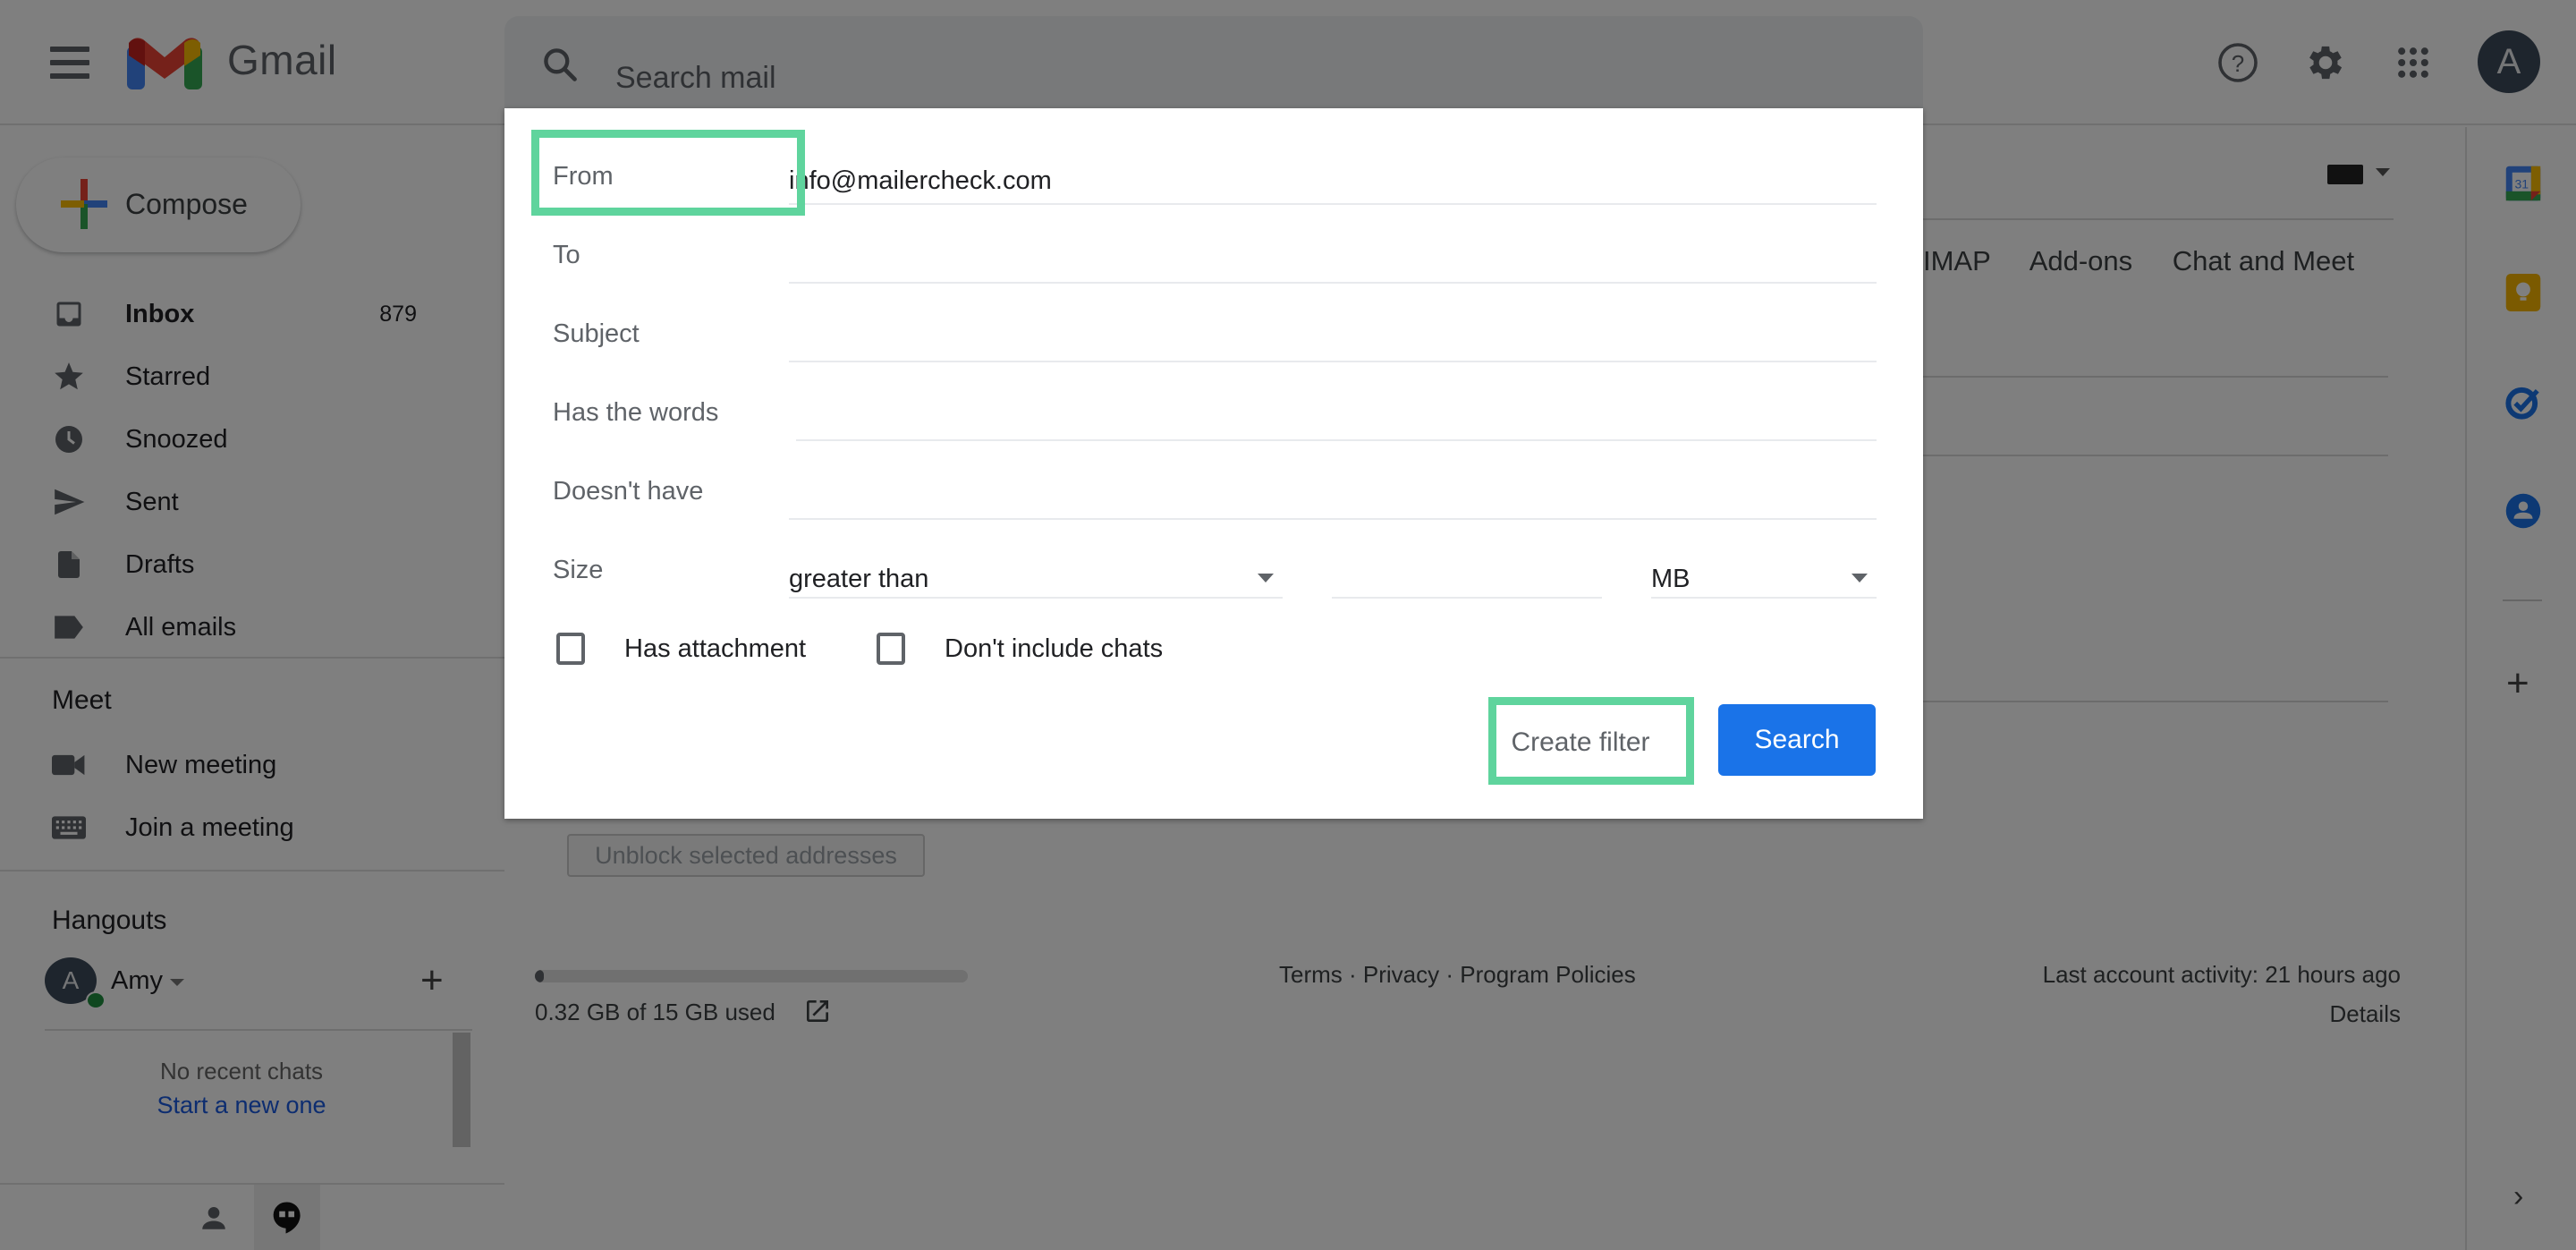  I want to click on size-unit-value: MB, so click(1670, 579).